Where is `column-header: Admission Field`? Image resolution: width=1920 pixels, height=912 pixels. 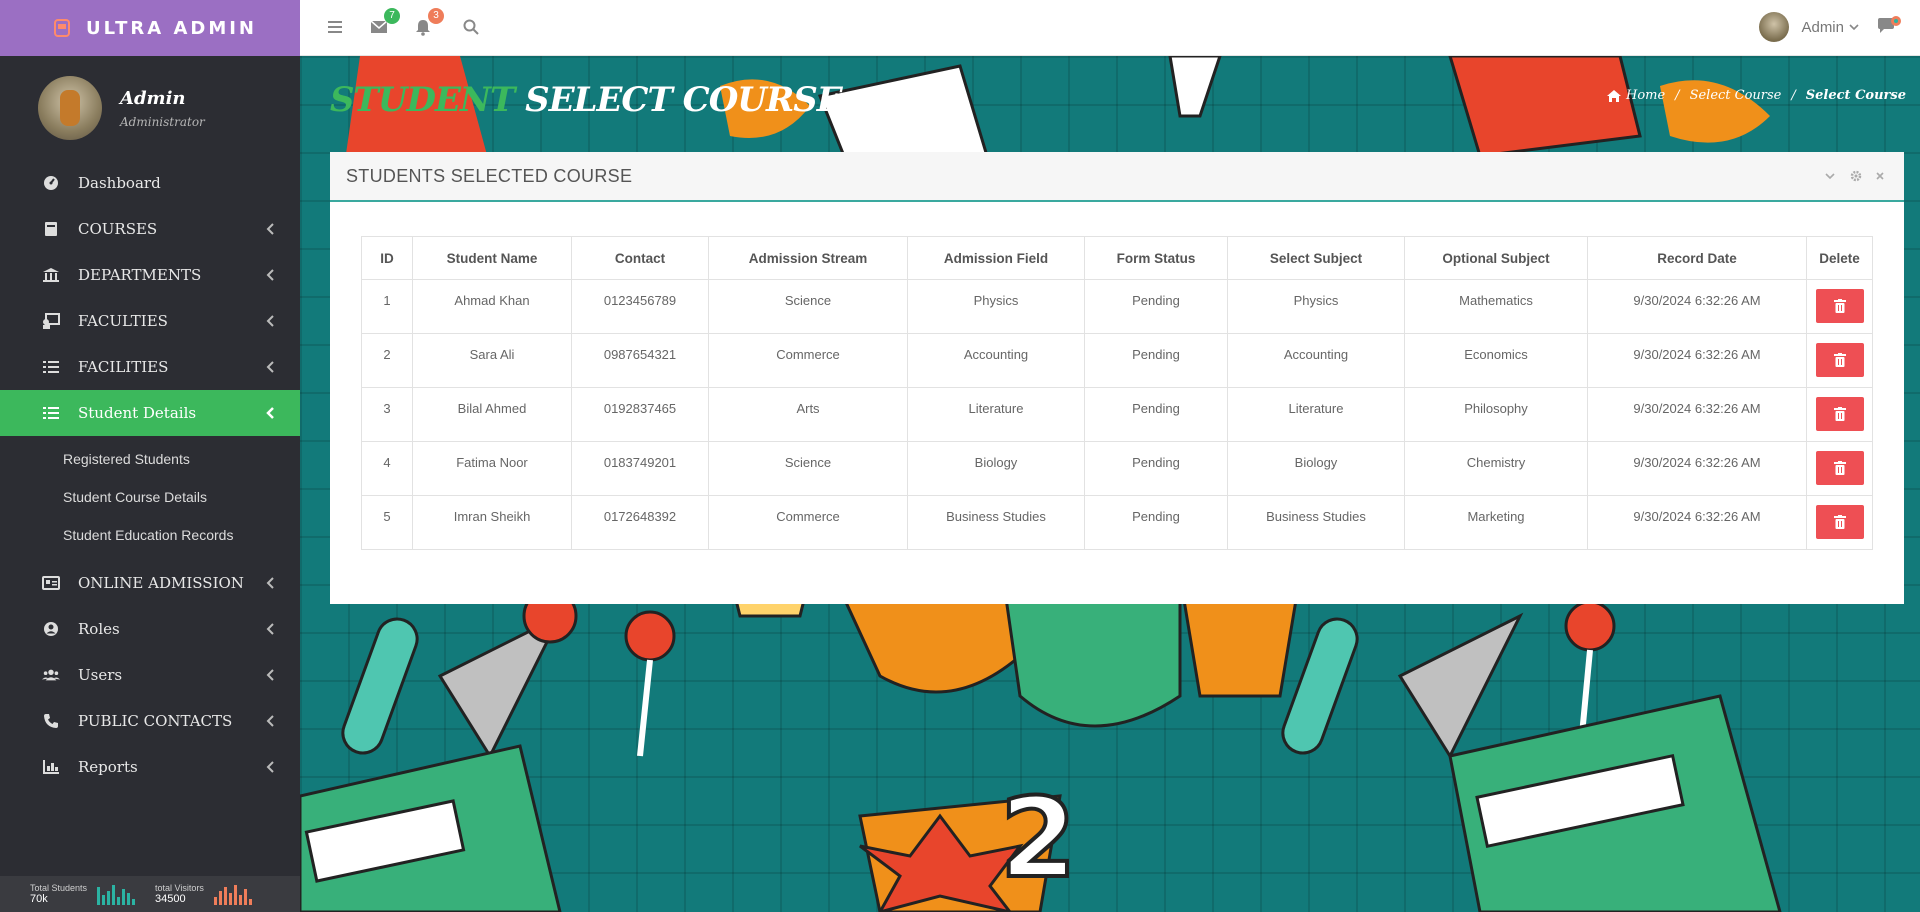
column-header: Admission Field is located at coordinates (996, 258).